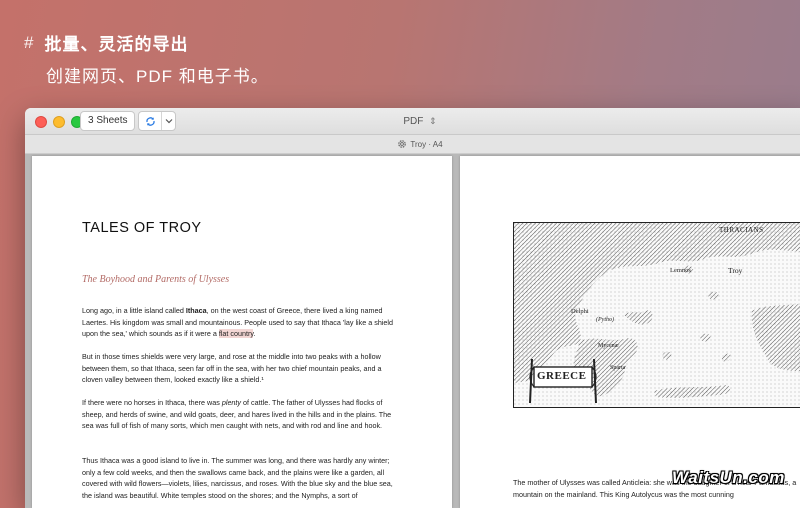 The width and height of the screenshot is (800, 508). Describe the element at coordinates (680, 270) in the screenshot. I see `map-label-lemnos: Lemnos` at that location.